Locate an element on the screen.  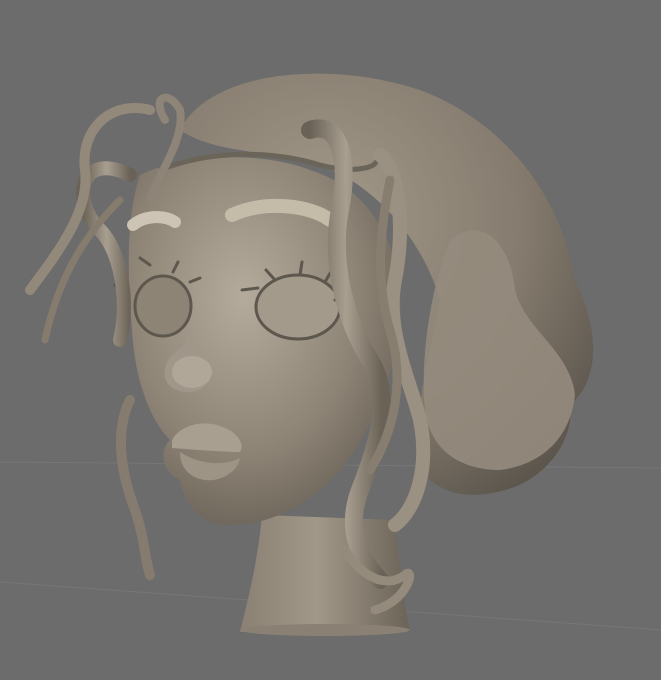
left-eye is located at coordinates (163, 306).